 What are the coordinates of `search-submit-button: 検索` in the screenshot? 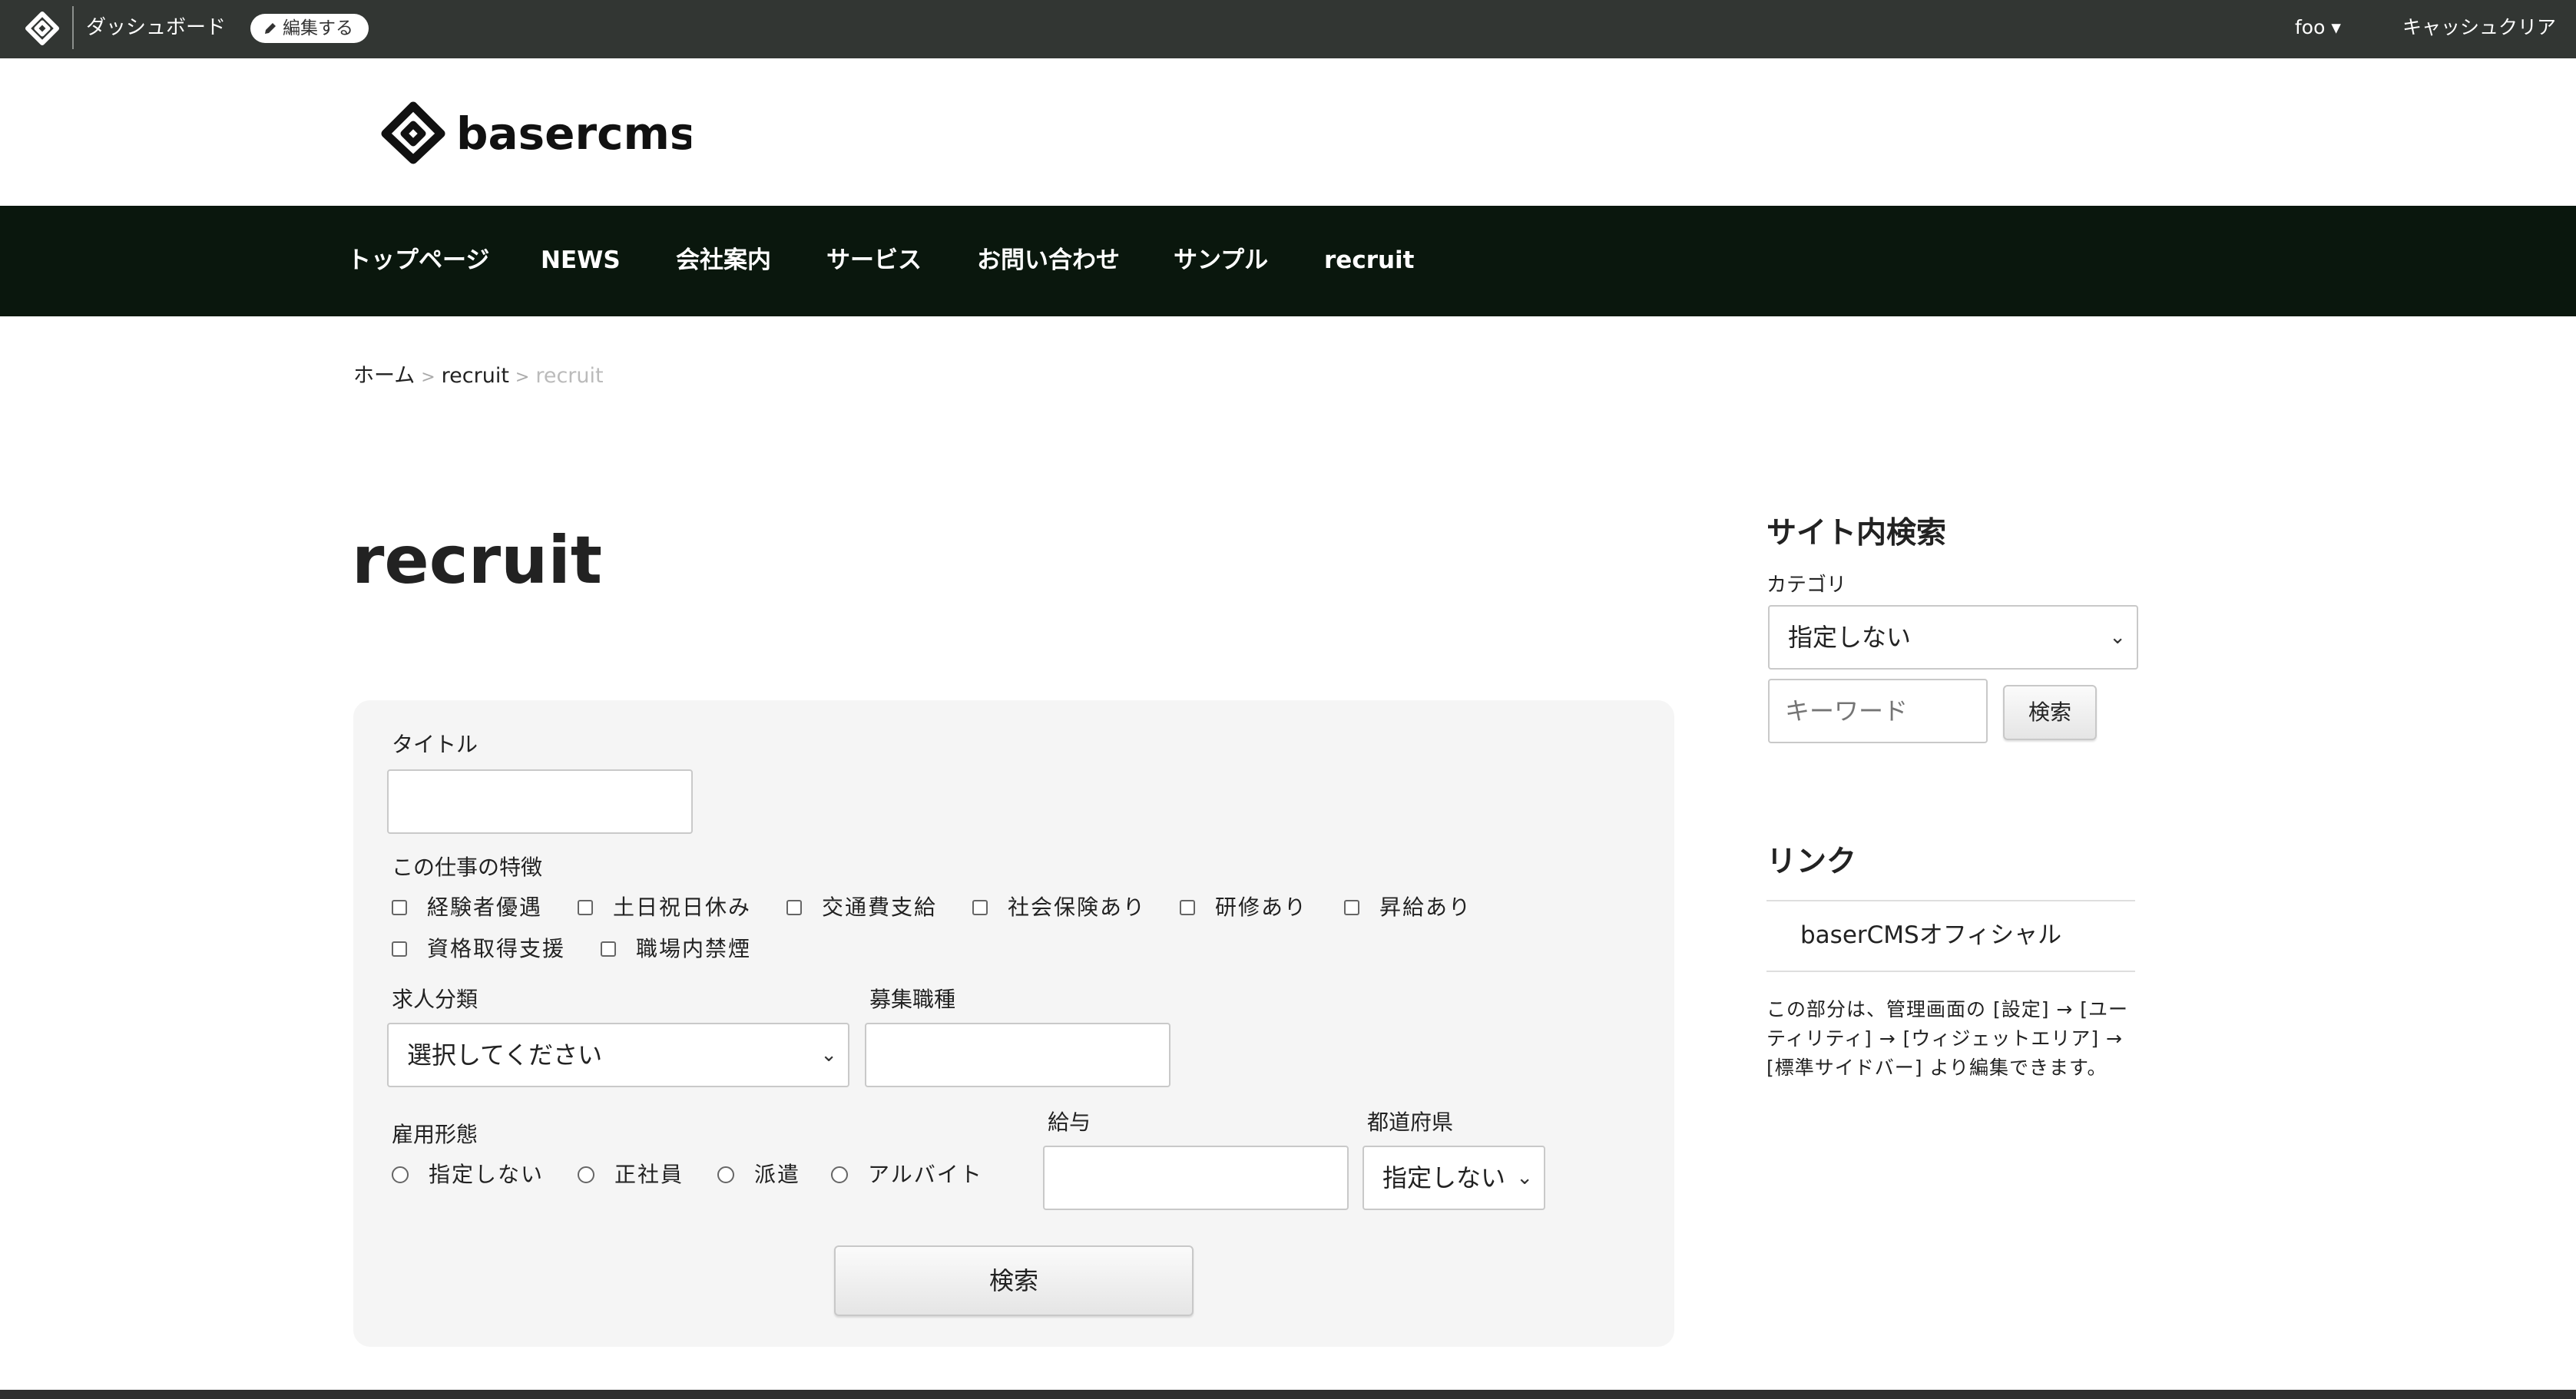 It's located at (1014, 1280).